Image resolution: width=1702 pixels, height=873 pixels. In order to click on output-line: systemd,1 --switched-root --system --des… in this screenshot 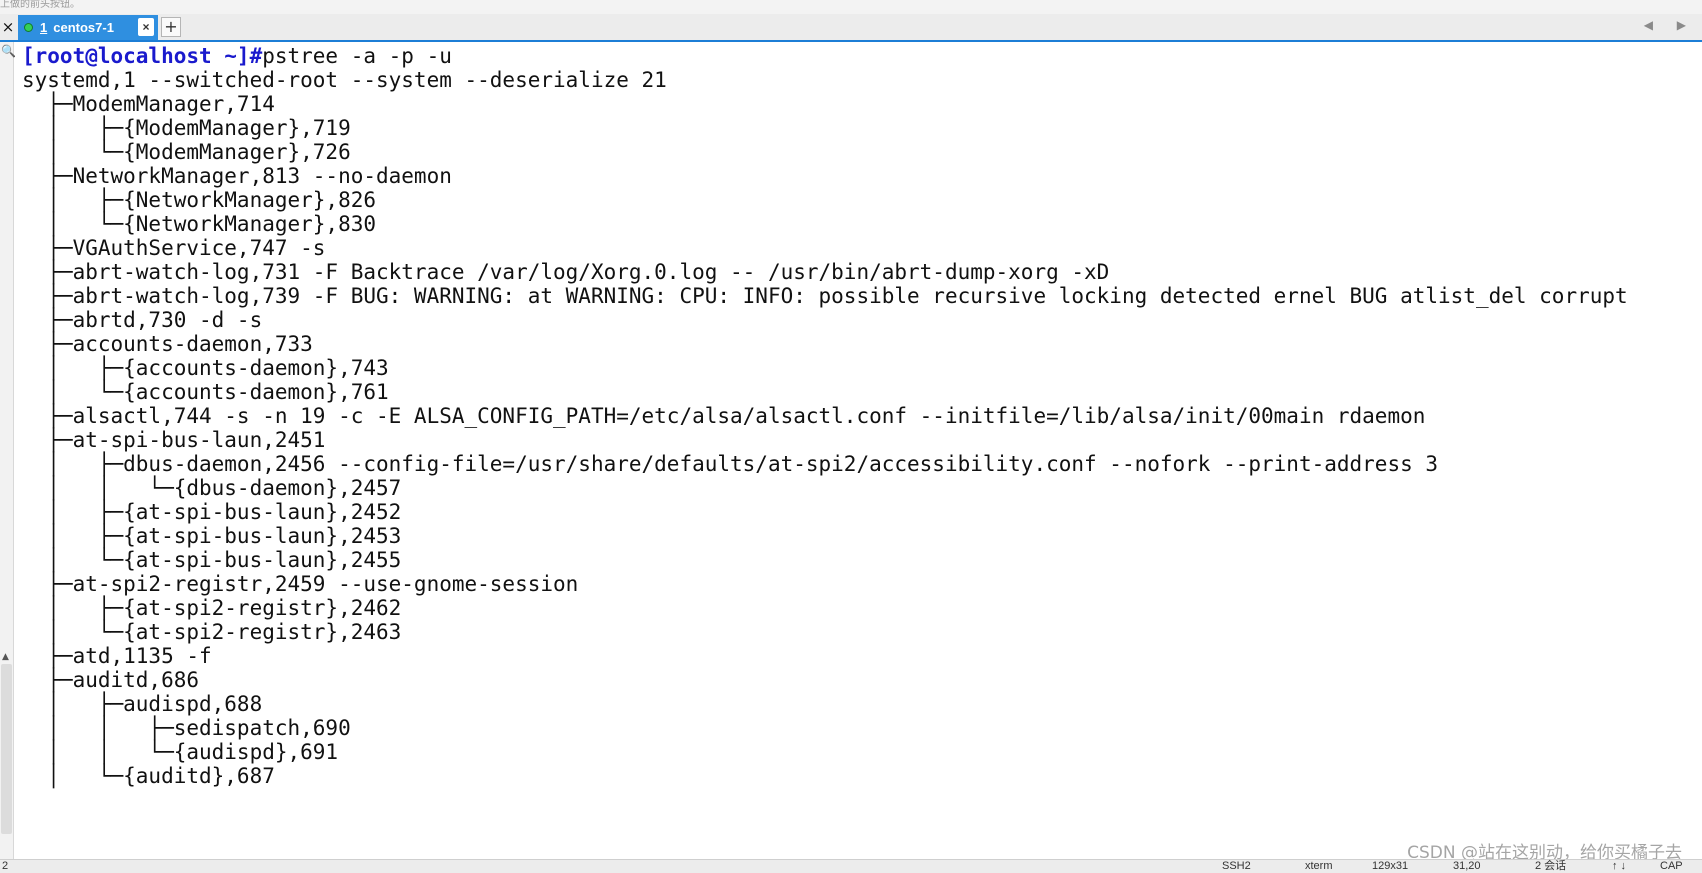, I will do `click(344, 80)`.